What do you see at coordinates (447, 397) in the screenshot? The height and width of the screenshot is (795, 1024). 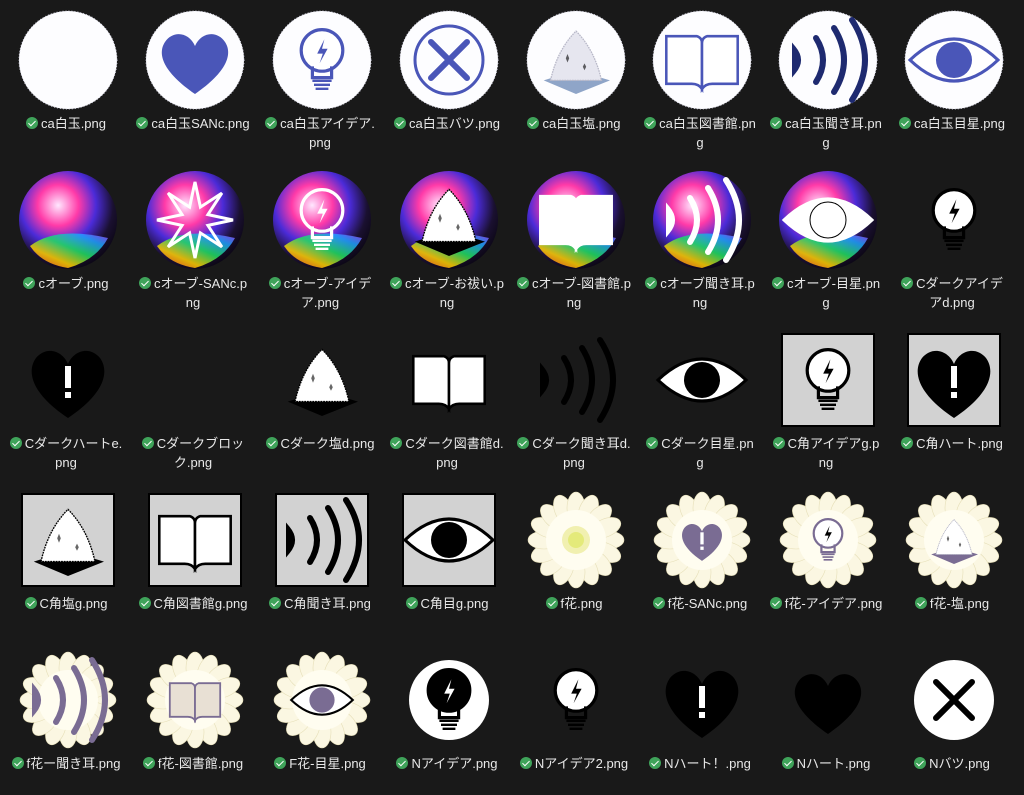 I see `file-item: Cダーク図書館d.png` at bounding box center [447, 397].